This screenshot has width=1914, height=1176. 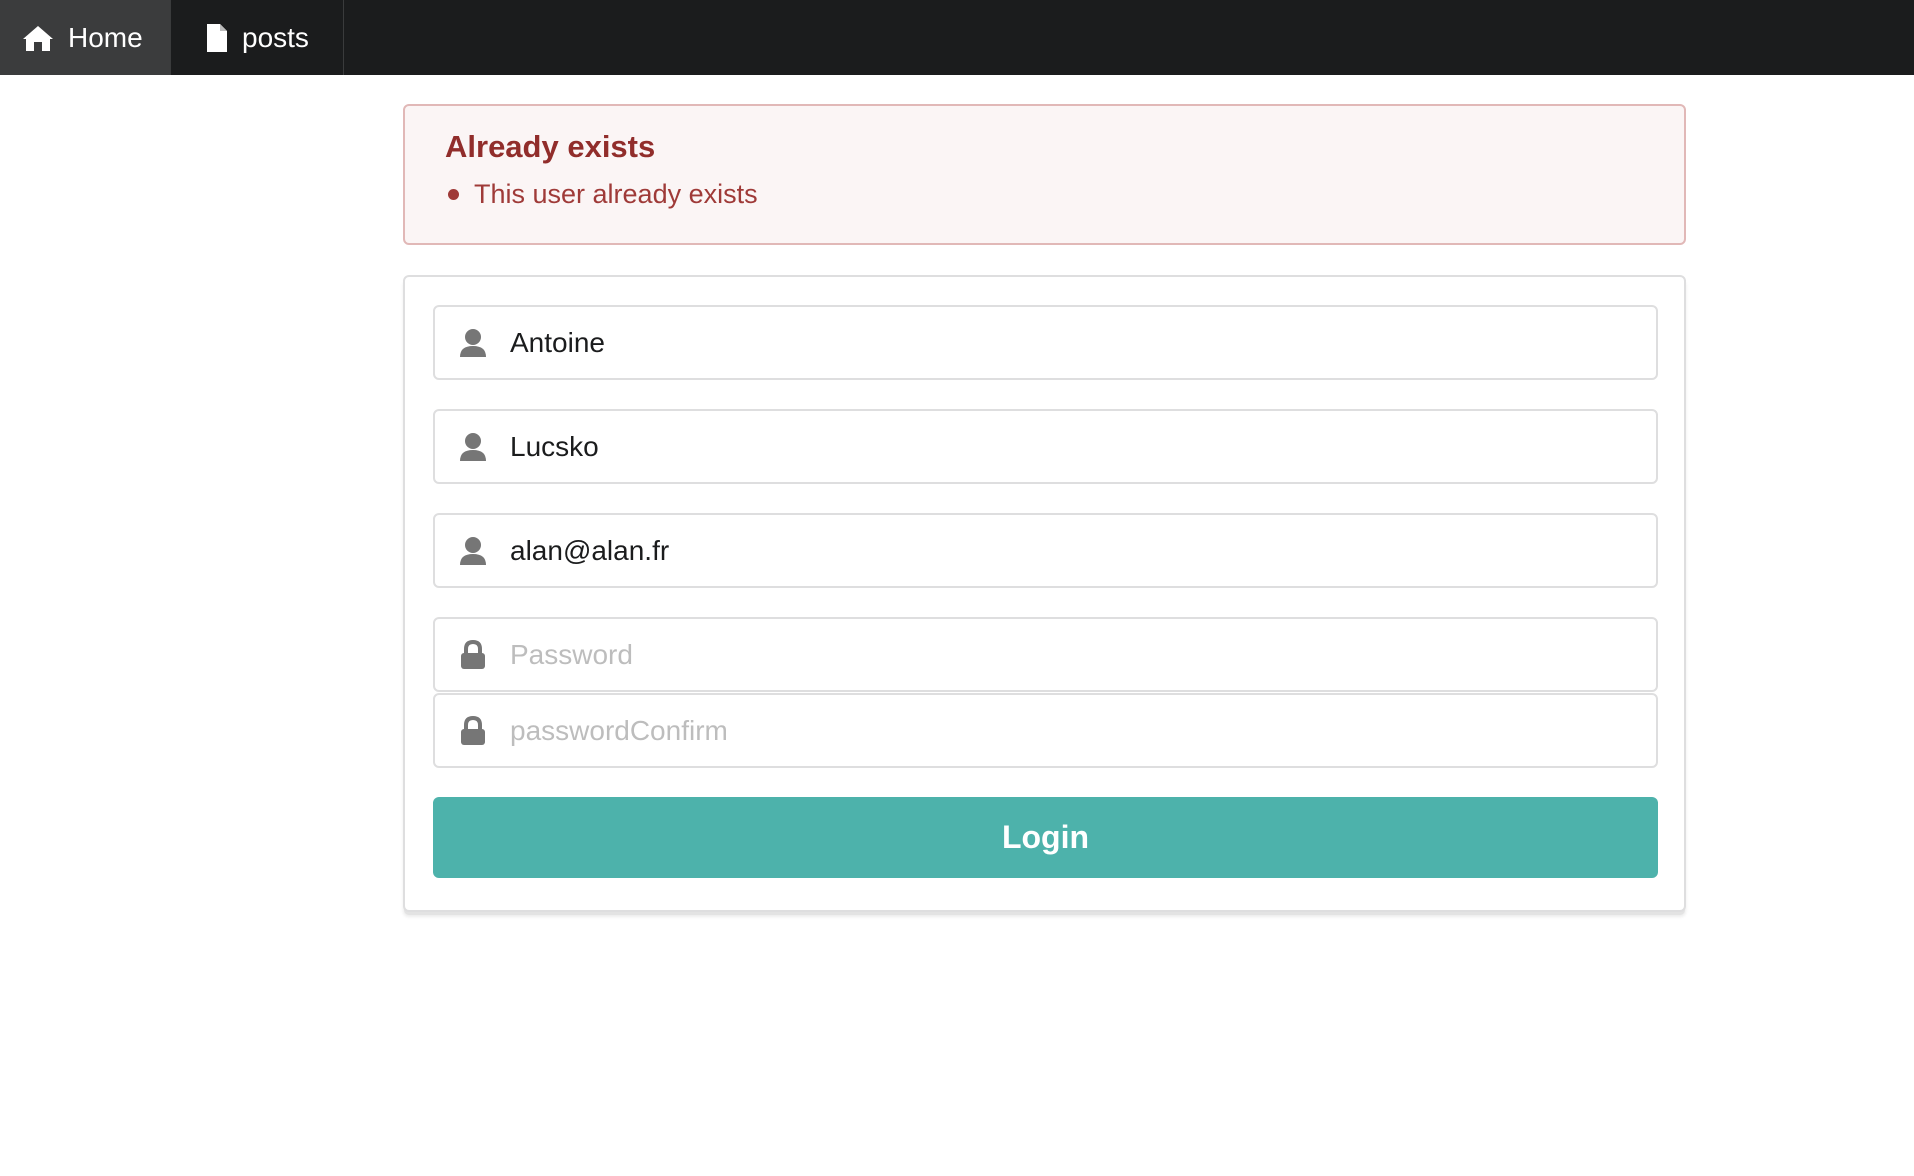 I want to click on nav-item-home: Home, so click(x=85, y=37).